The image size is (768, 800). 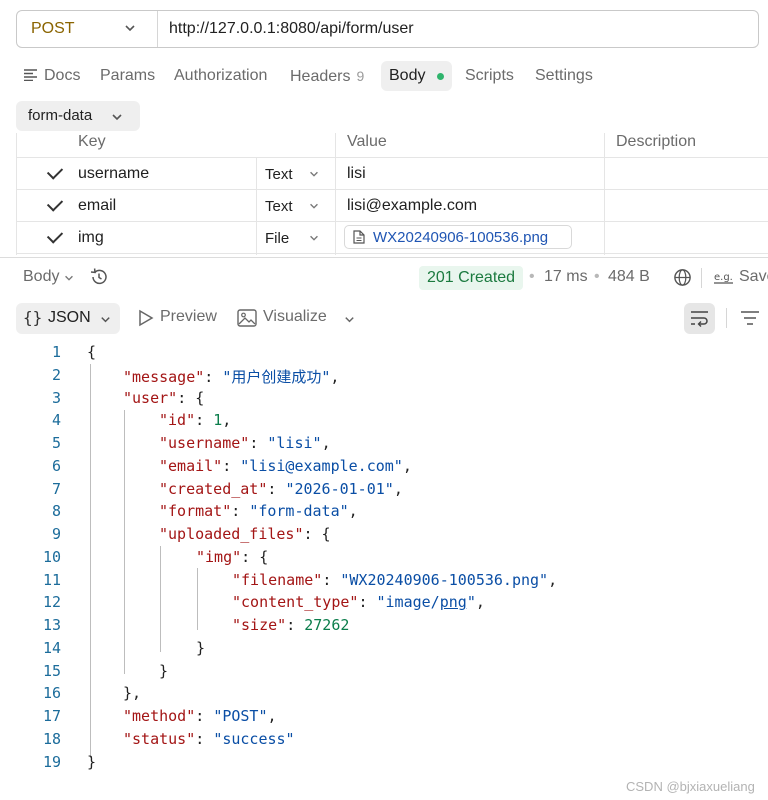 I want to click on save-example-icon: e.g., so click(x=724, y=278).